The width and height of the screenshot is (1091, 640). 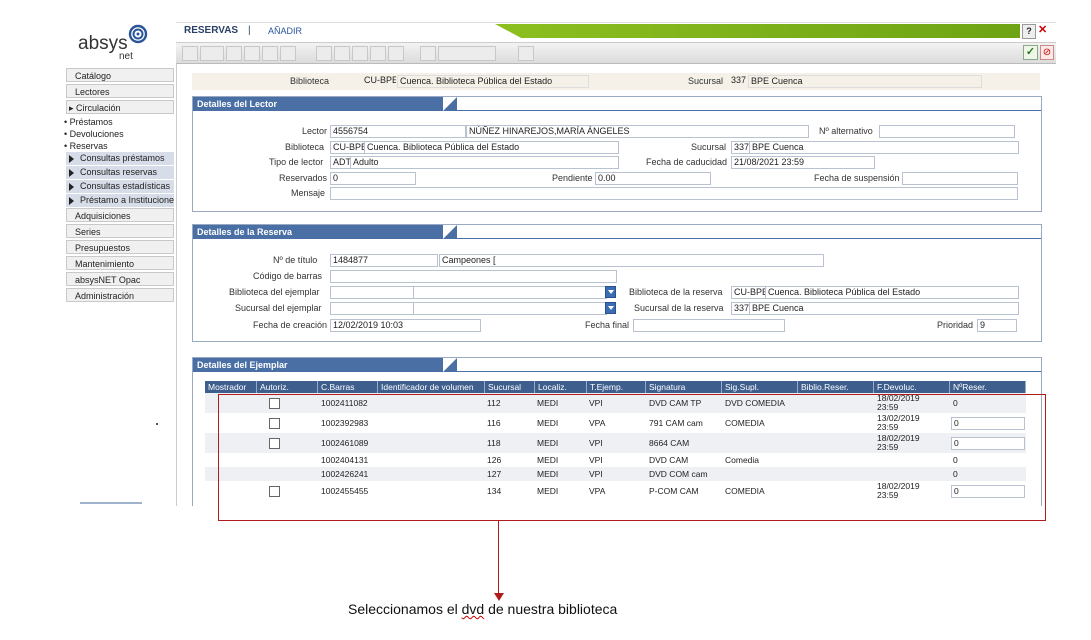 What do you see at coordinates (396, 53) in the screenshot?
I see `list-icon` at bounding box center [396, 53].